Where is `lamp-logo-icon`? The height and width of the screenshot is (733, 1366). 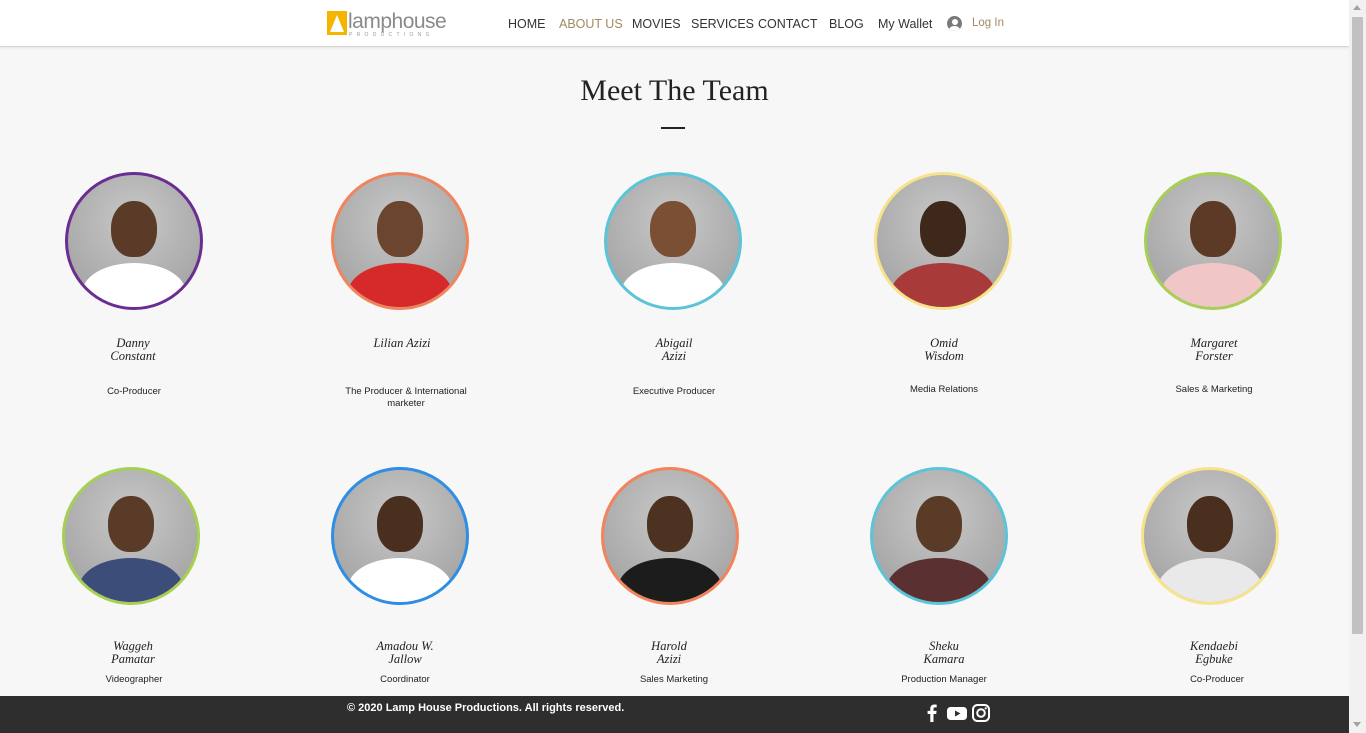 lamp-logo-icon is located at coordinates (337, 23).